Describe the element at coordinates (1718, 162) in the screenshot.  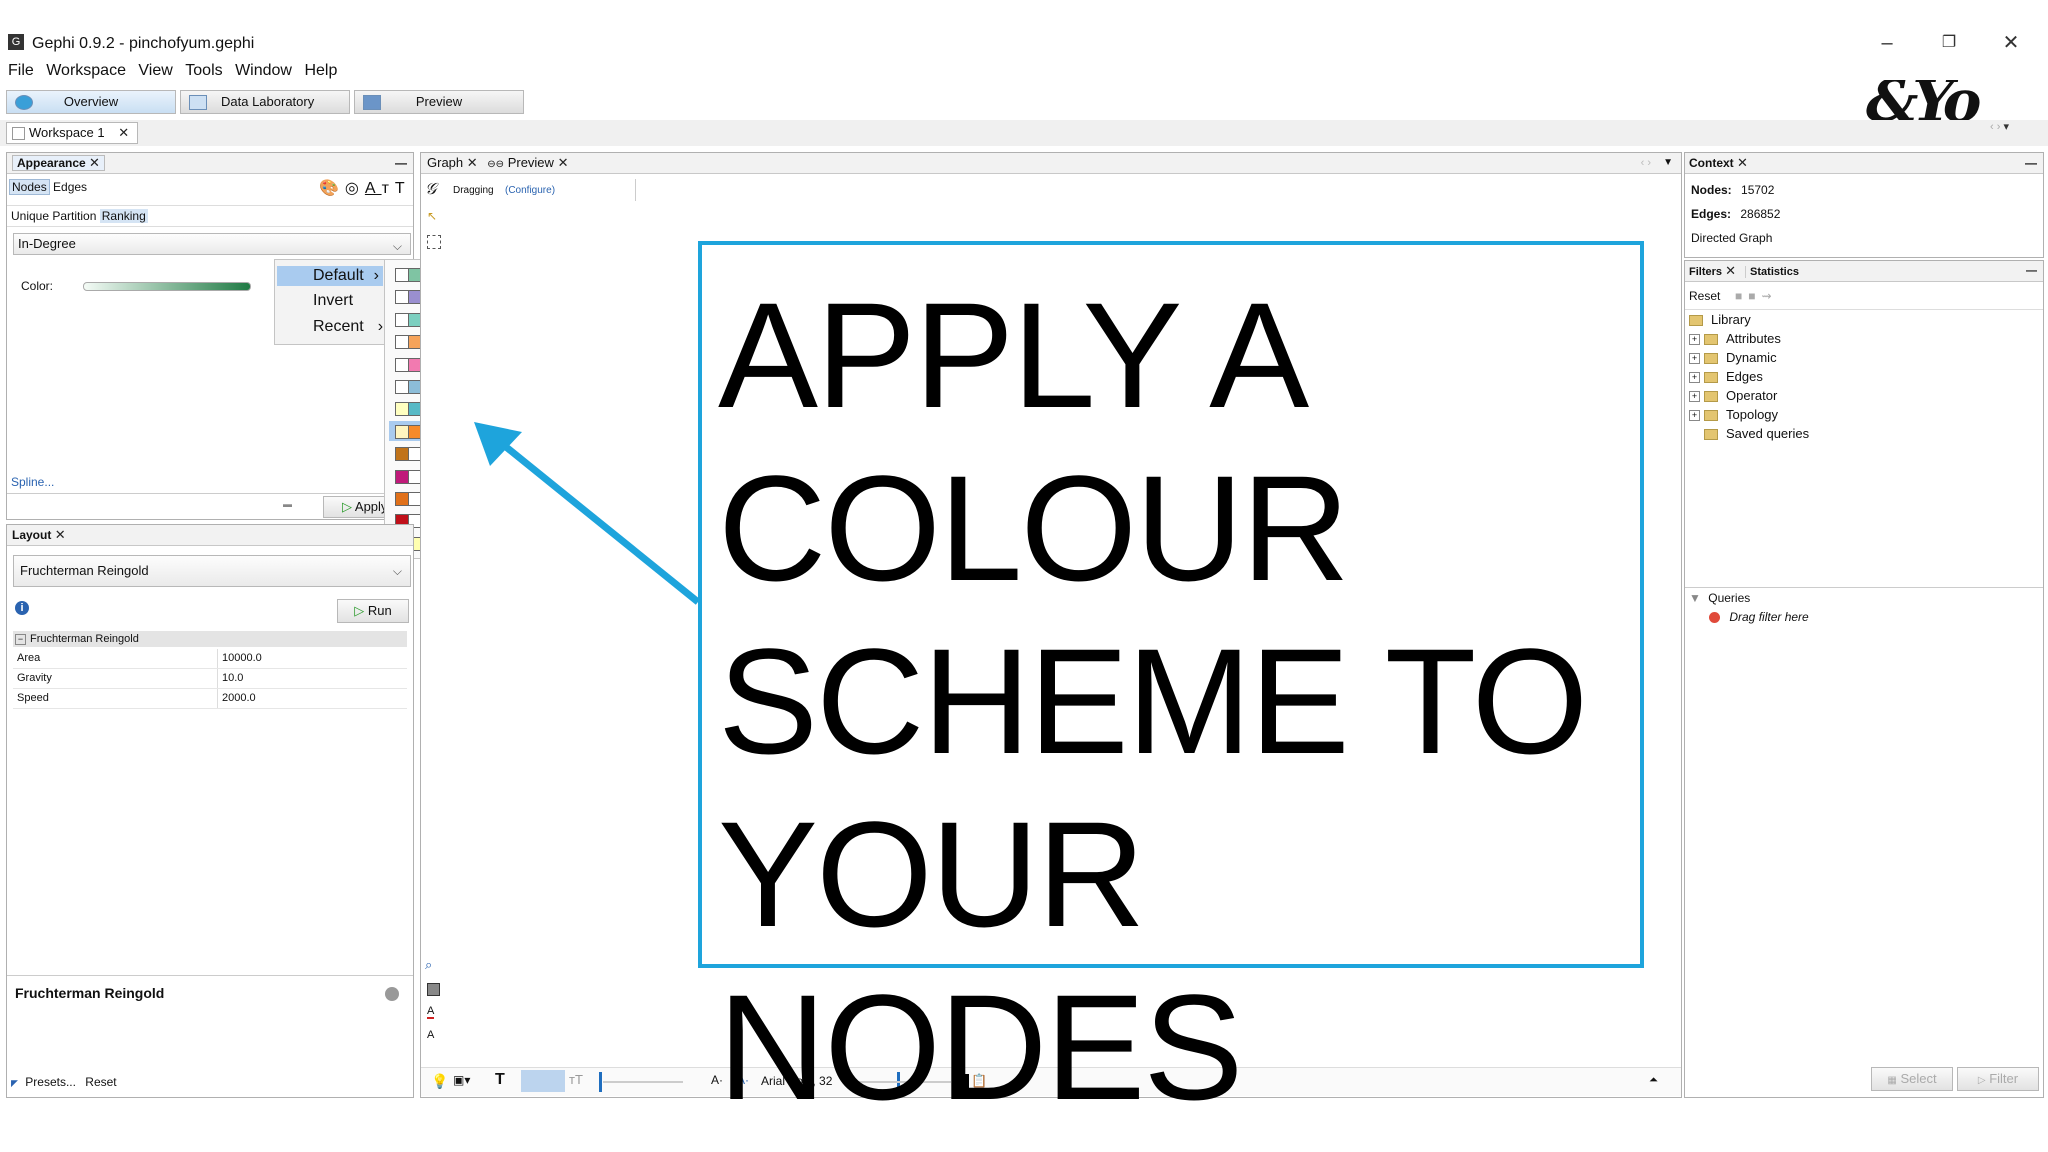
I see `context-tab: Context ✕` at that location.